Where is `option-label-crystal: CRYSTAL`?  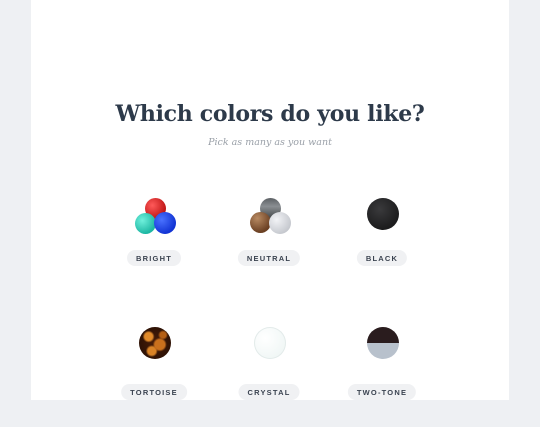
option-label-crystal: CRYSTAL is located at coordinates (269, 392).